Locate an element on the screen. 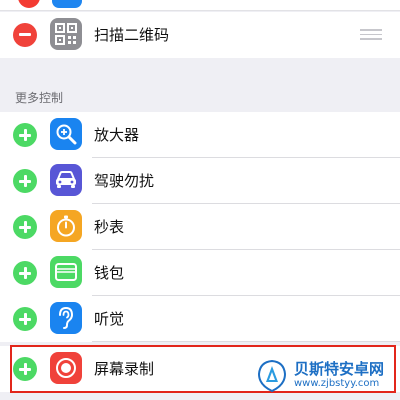 The height and width of the screenshot is (400, 400). remove-button is located at coordinates (25, 35).